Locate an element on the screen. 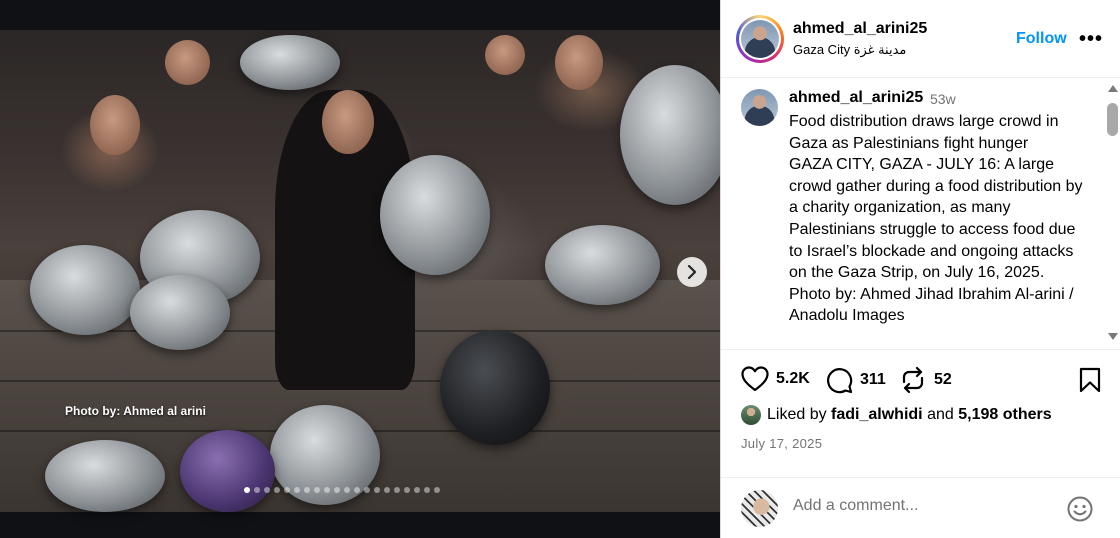 The height and width of the screenshot is (538, 1120). comment-button: 311 is located at coordinates (855, 380).